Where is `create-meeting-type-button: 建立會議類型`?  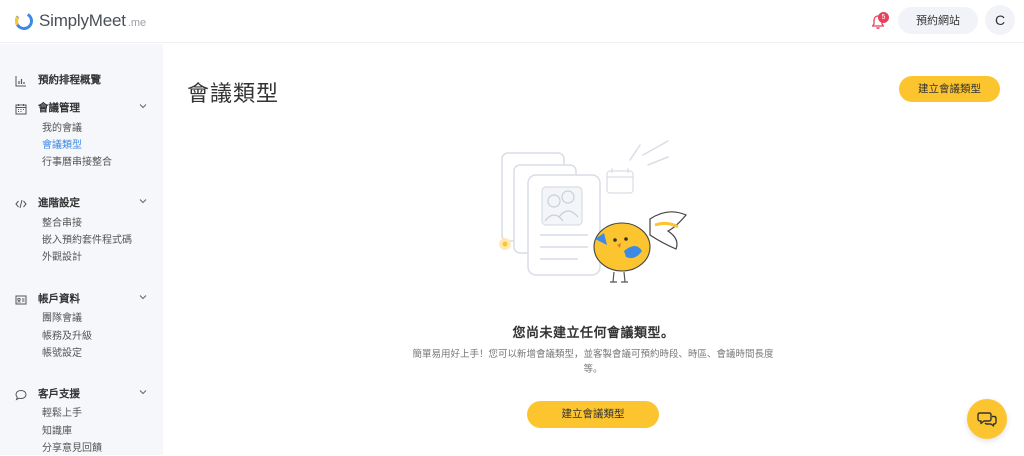 create-meeting-type-button: 建立會議類型 is located at coordinates (949, 89).